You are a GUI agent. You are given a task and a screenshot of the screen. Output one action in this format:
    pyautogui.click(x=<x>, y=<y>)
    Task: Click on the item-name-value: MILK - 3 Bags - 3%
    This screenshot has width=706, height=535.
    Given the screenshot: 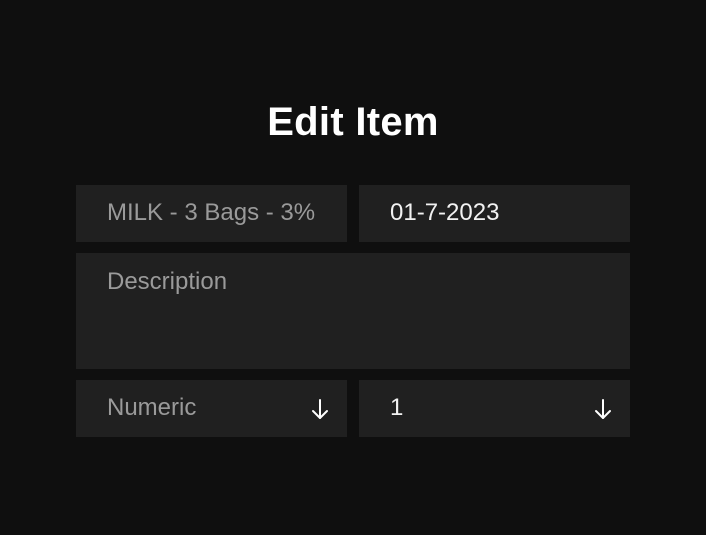 What is the action you would take?
    pyautogui.click(x=211, y=212)
    